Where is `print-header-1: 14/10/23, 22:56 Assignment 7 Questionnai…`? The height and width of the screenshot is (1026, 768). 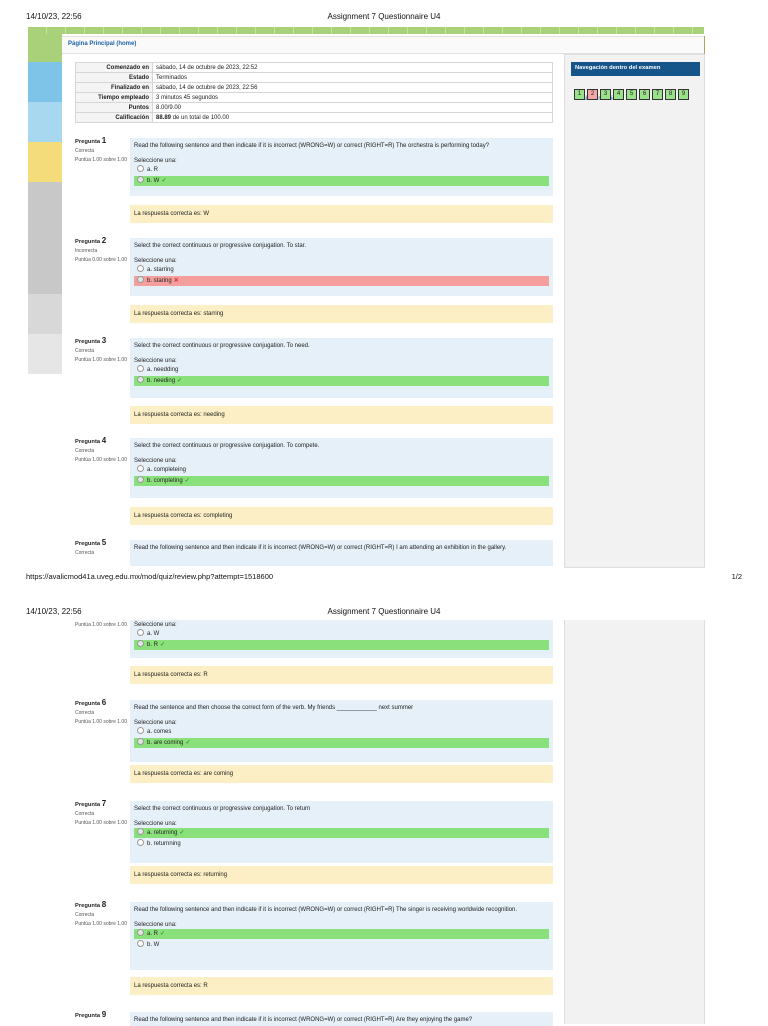 print-header-1: 14/10/23, 22:56 Assignment 7 Questionnai… is located at coordinates (384, 19).